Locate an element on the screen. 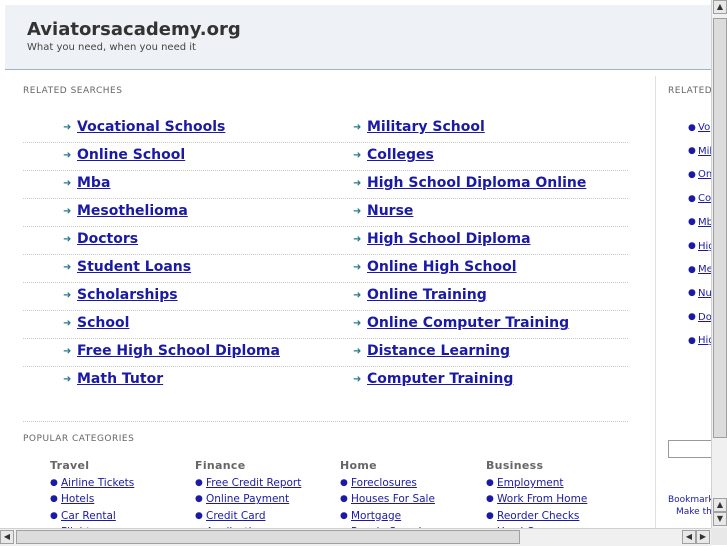 Image resolution: width=727 pixels, height=546 pixels. side-related-item: ● On is located at coordinates (699, 174).